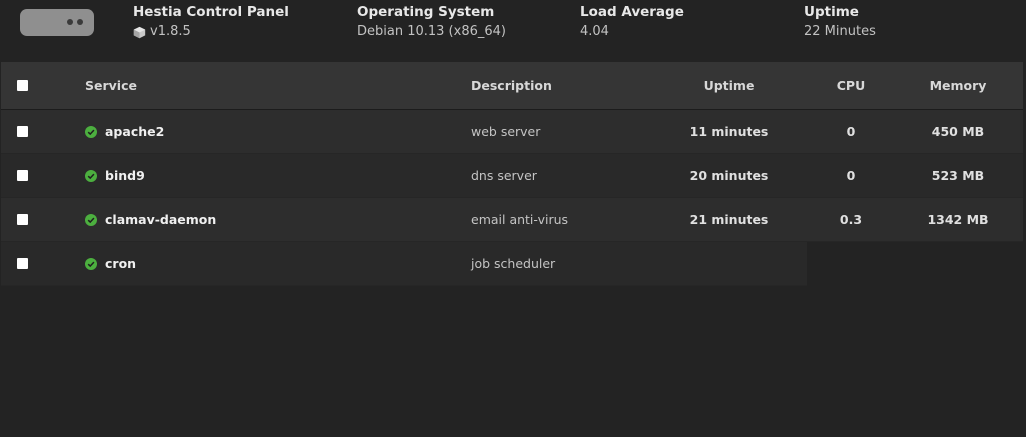 The width and height of the screenshot is (1026, 437). What do you see at coordinates (235, 219) in the screenshot?
I see `service-name-cell: clamav-daemon` at bounding box center [235, 219].